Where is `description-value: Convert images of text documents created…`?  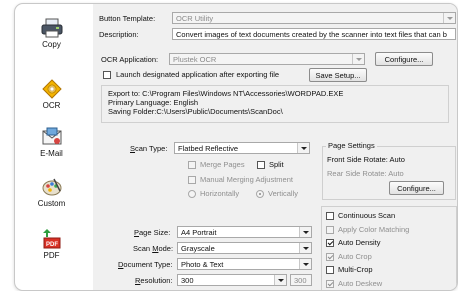
description-value: Convert images of text documents created… is located at coordinates (311, 34).